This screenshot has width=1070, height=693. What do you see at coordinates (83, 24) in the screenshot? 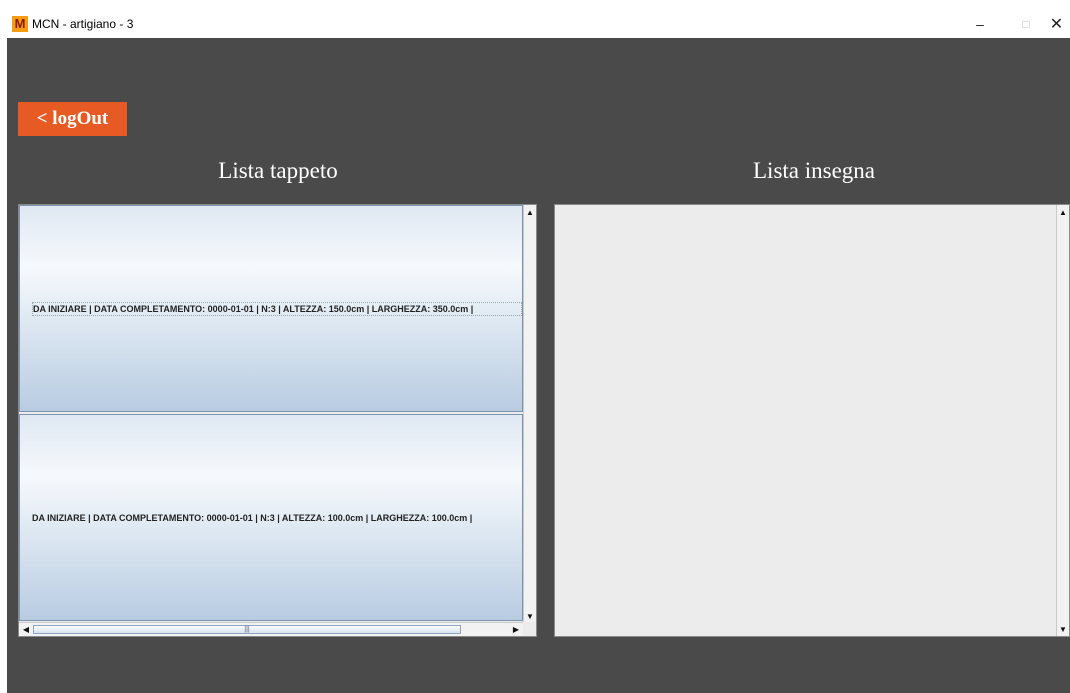
I see `window-title: MCN - artigiano - 3` at bounding box center [83, 24].